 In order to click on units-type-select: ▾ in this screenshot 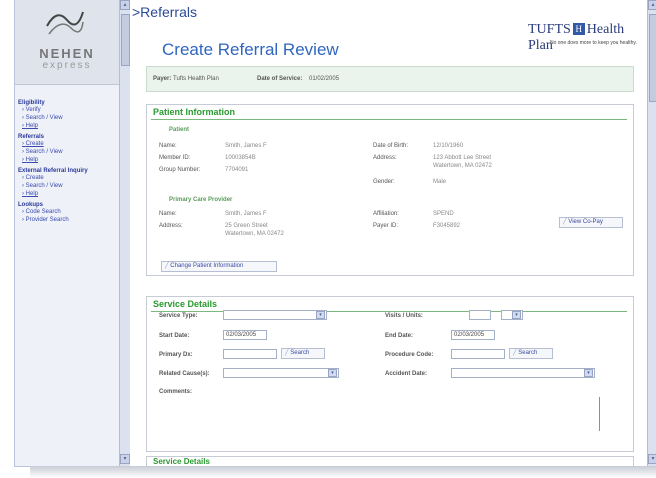, I will do `click(512, 315)`.